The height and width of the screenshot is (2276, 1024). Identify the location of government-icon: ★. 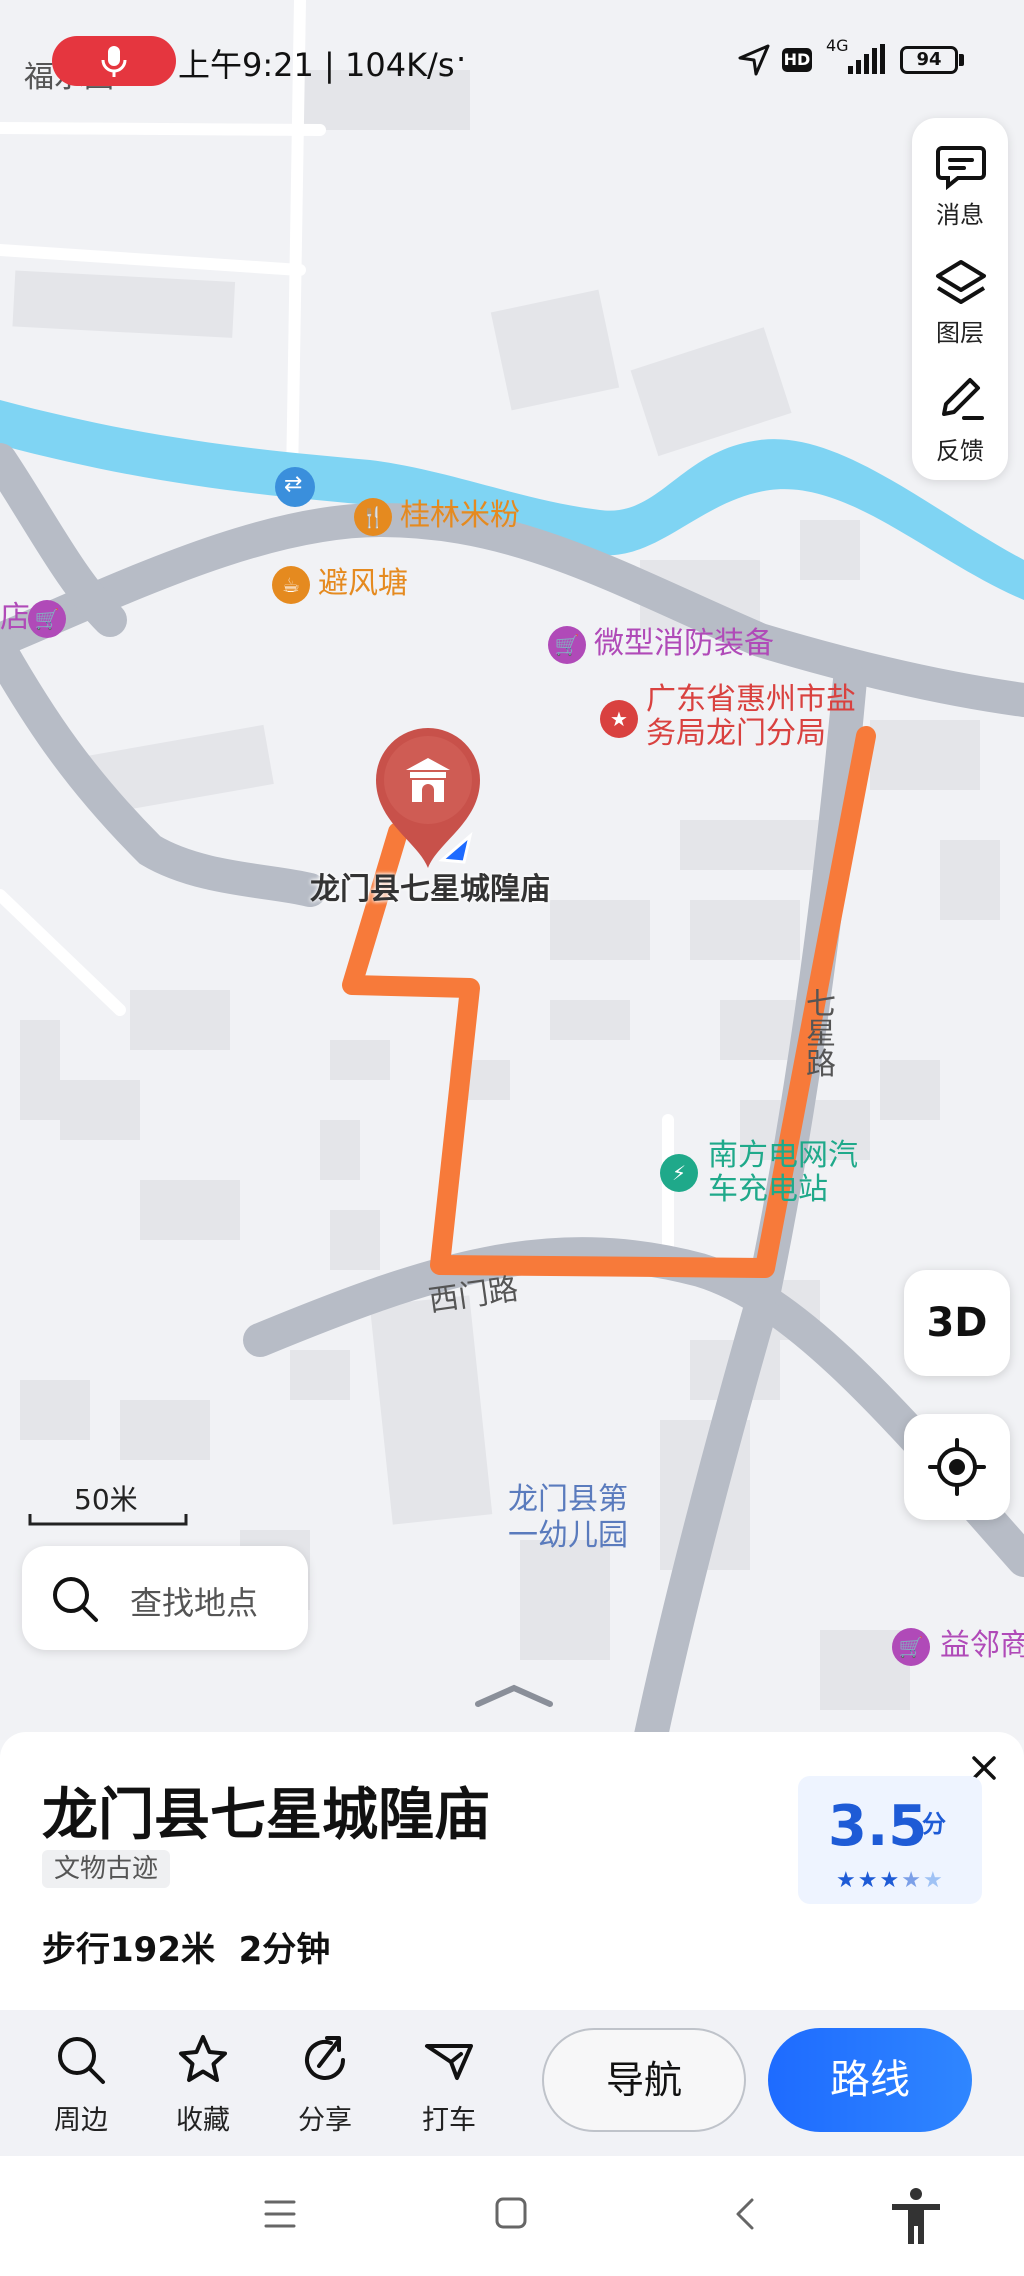
(619, 719).